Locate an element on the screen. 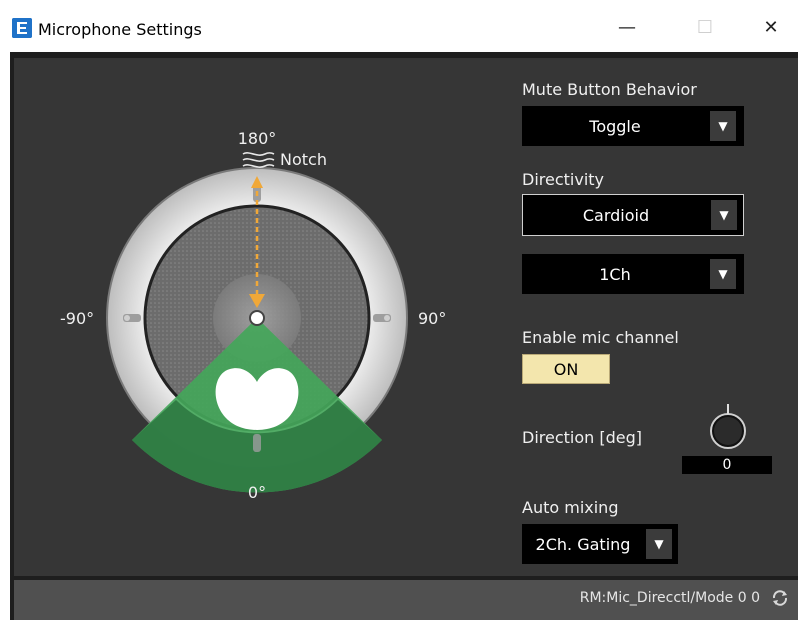 The height and width of the screenshot is (620, 798). close-icon: ✕ is located at coordinates (771, 27).